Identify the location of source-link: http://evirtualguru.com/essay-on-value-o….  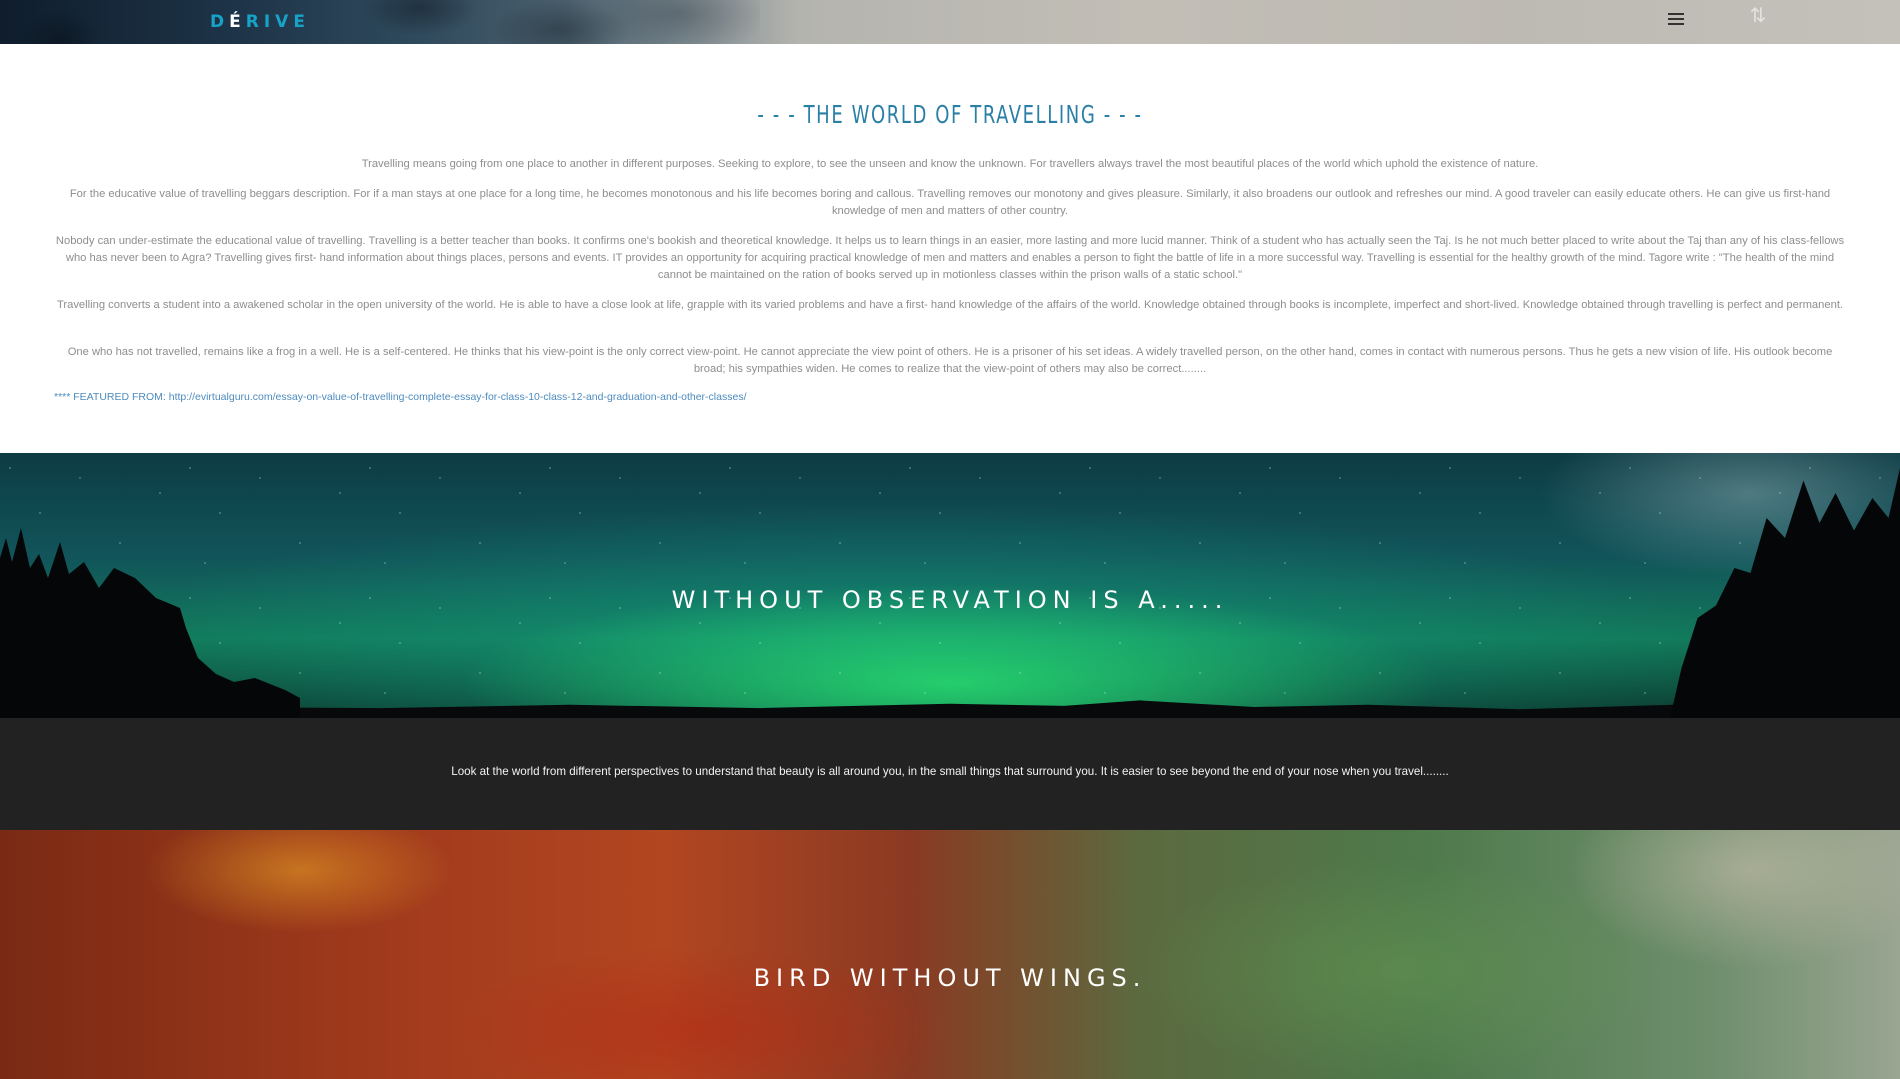
(458, 397).